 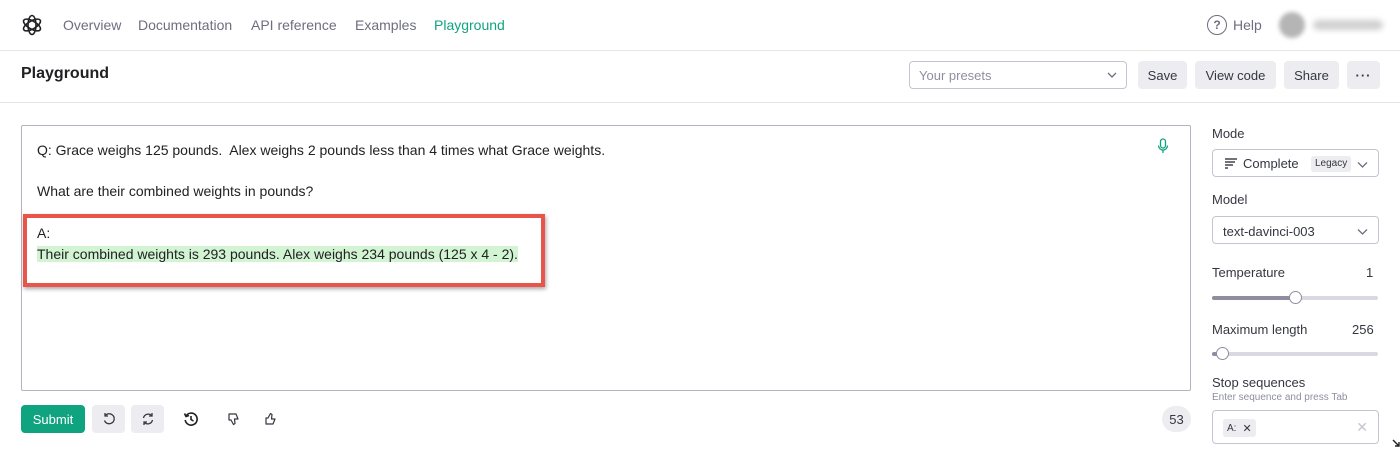 I want to click on account-menu, so click(x=1335, y=25).